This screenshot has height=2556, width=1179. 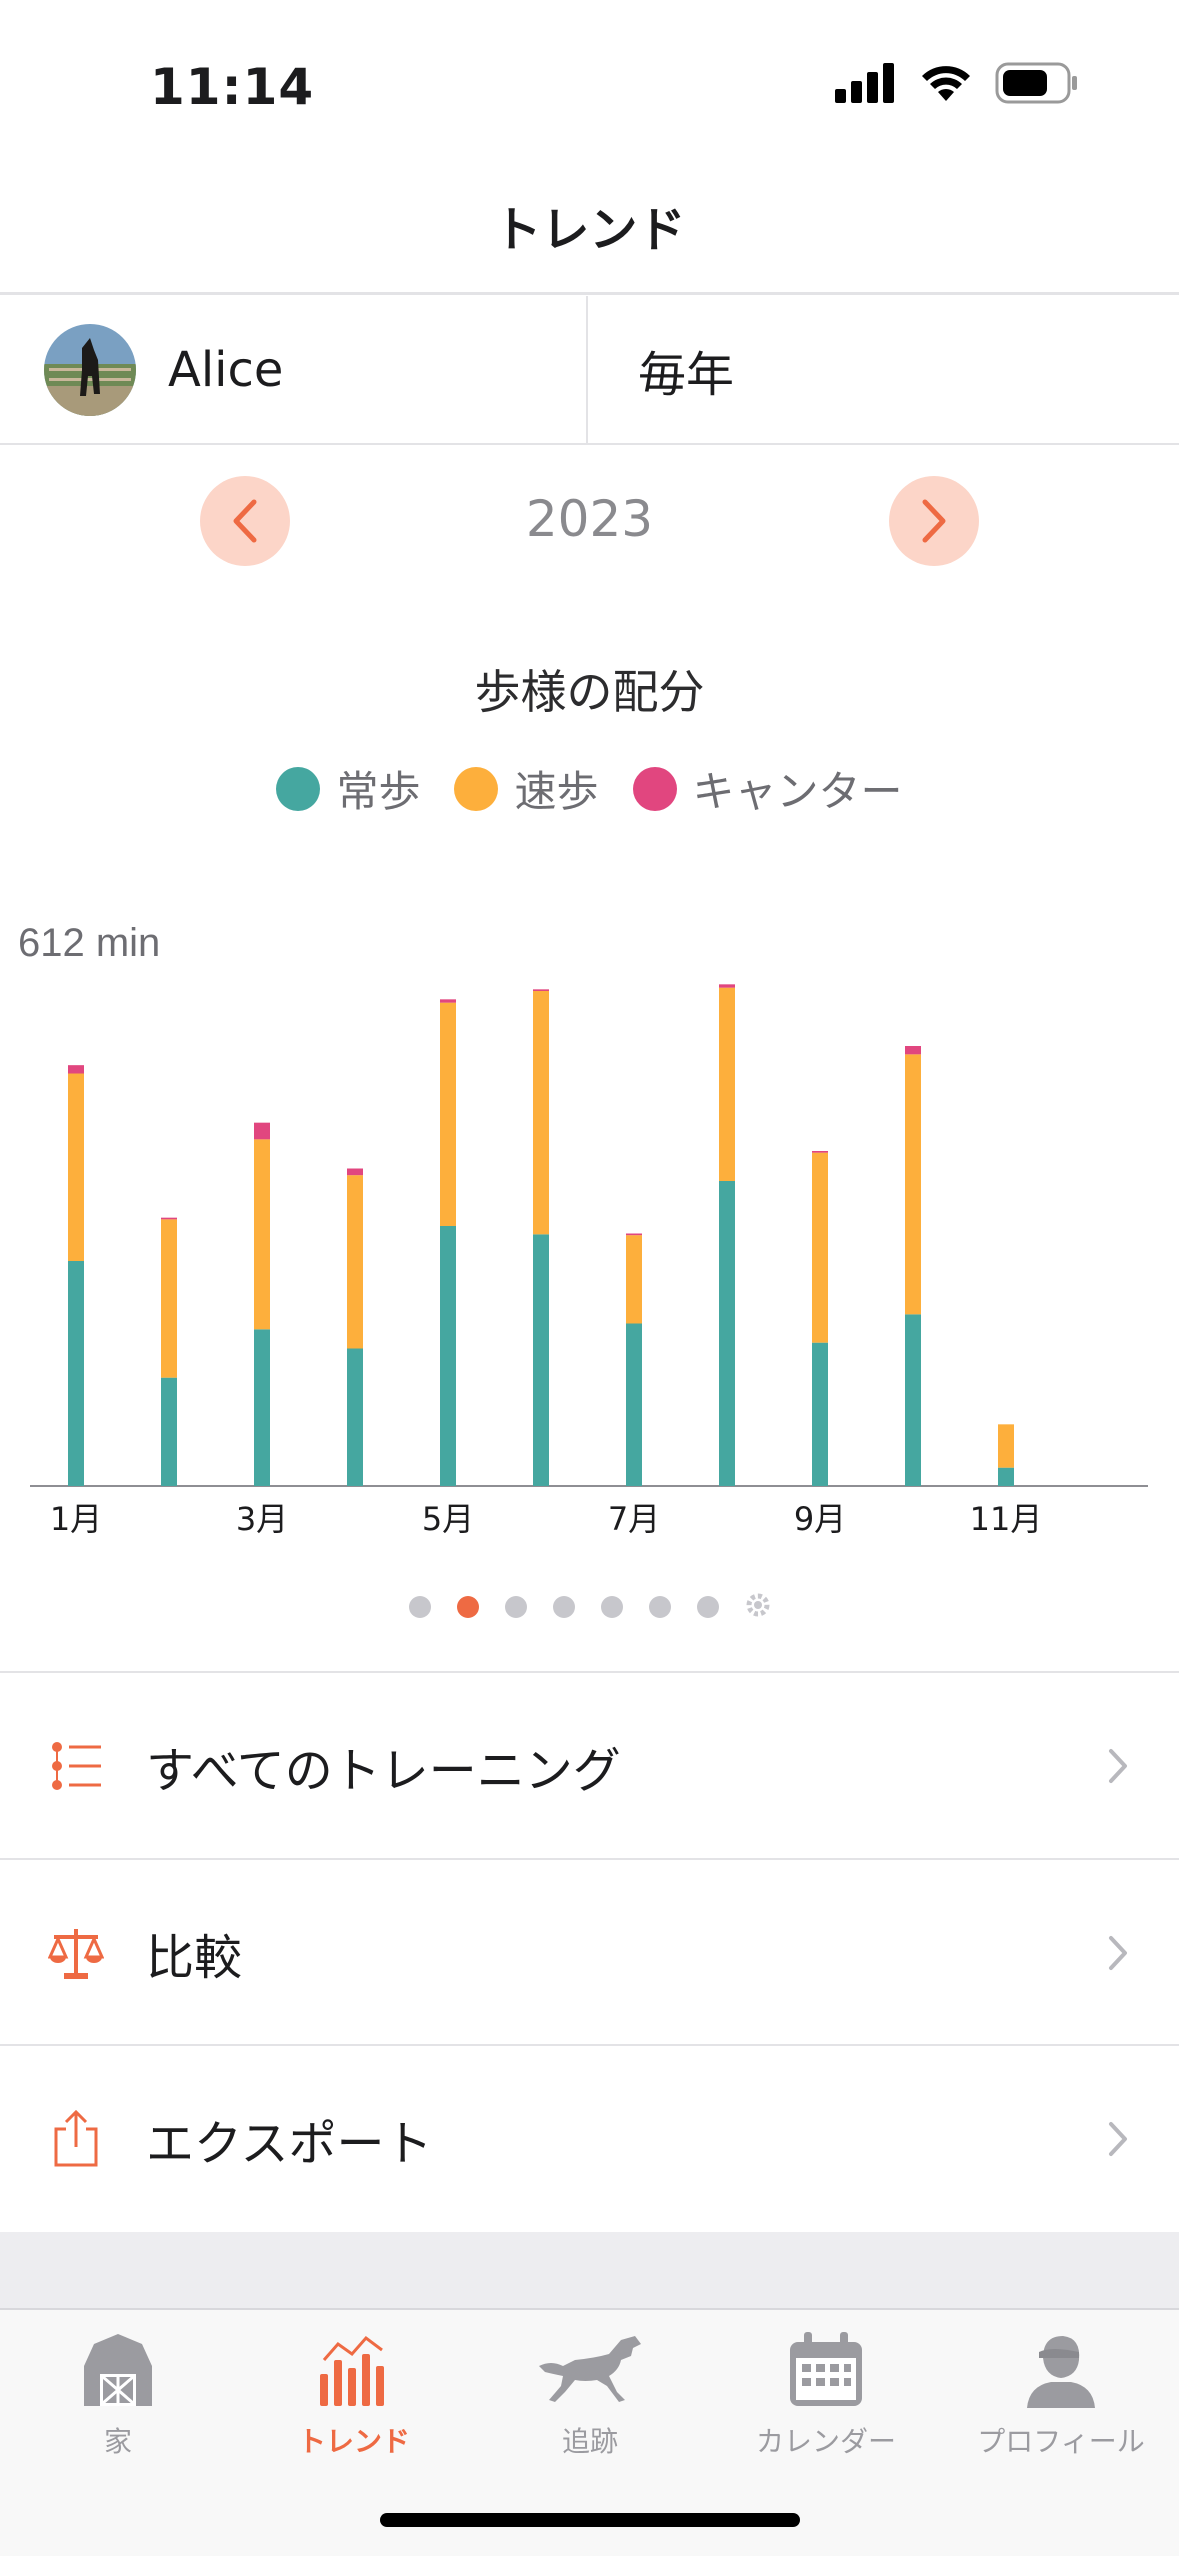 What do you see at coordinates (589, 692) in the screenshot?
I see `chart-title: 歩様の配分` at bounding box center [589, 692].